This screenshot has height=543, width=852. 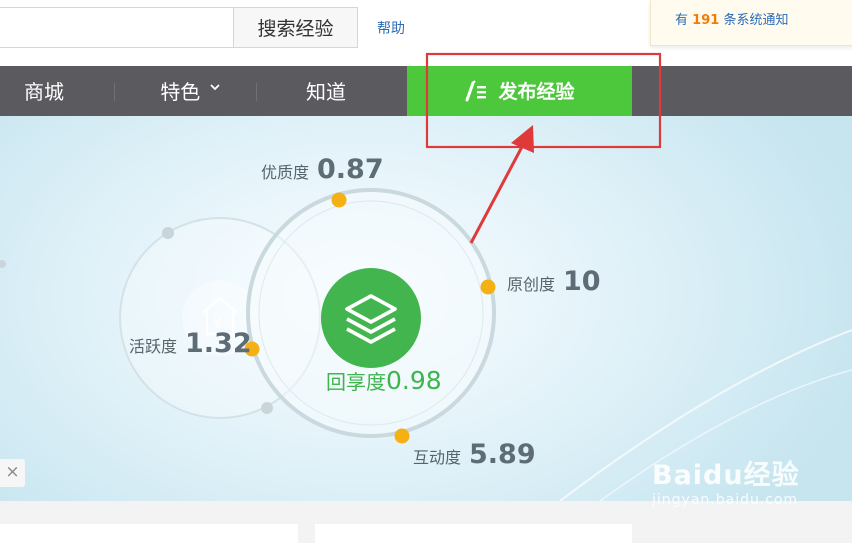 I want to click on center-badge, so click(x=371, y=318).